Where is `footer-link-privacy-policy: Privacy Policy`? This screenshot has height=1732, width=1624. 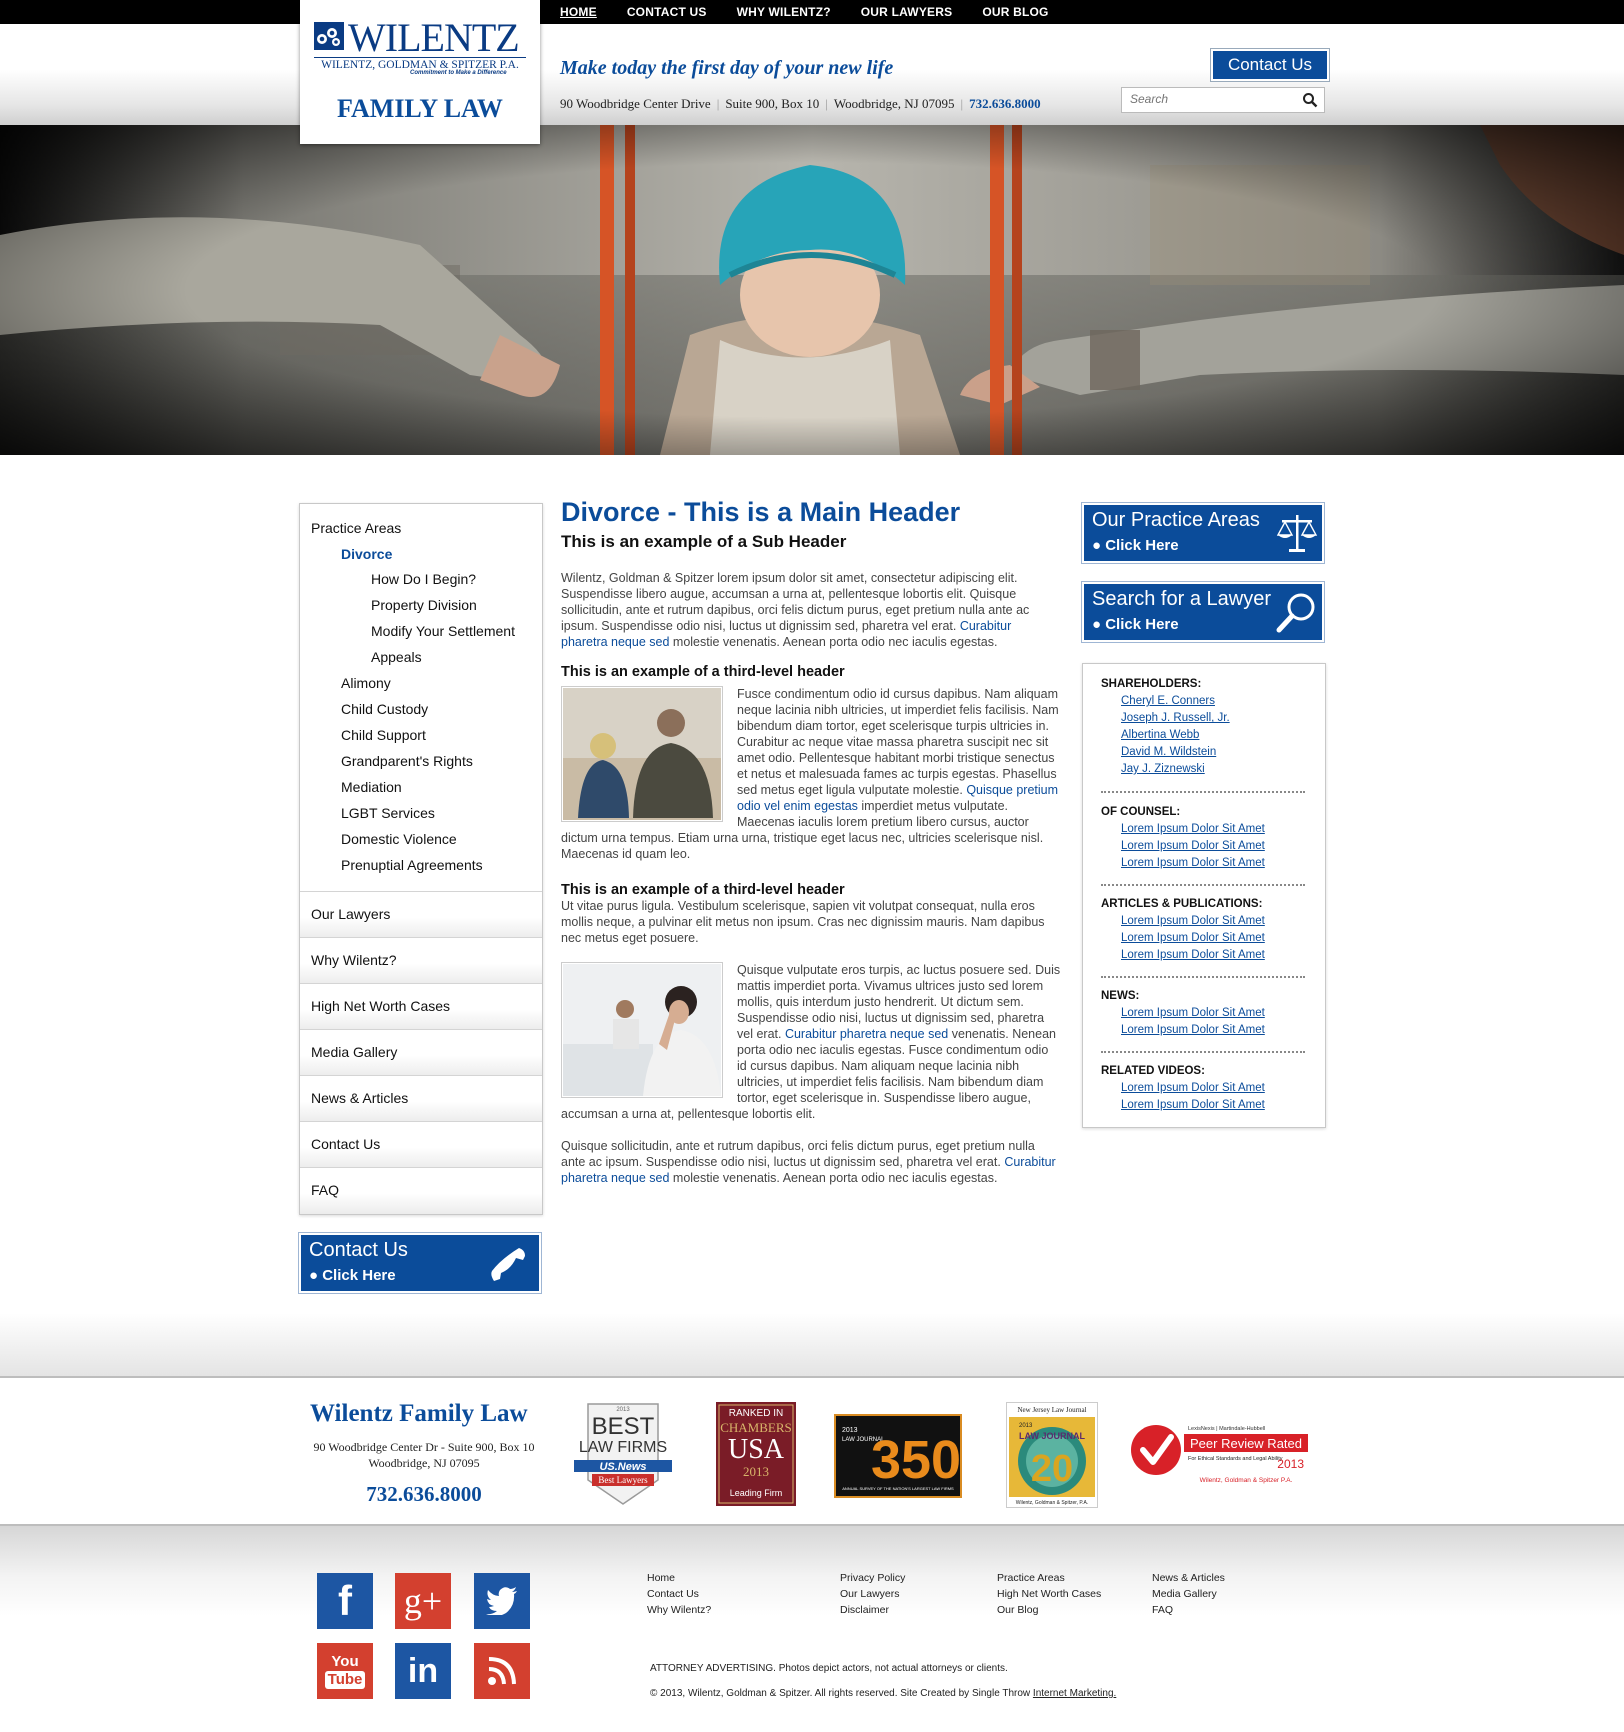
footer-link-privacy-policy: Privacy Policy is located at coordinates (872, 1578).